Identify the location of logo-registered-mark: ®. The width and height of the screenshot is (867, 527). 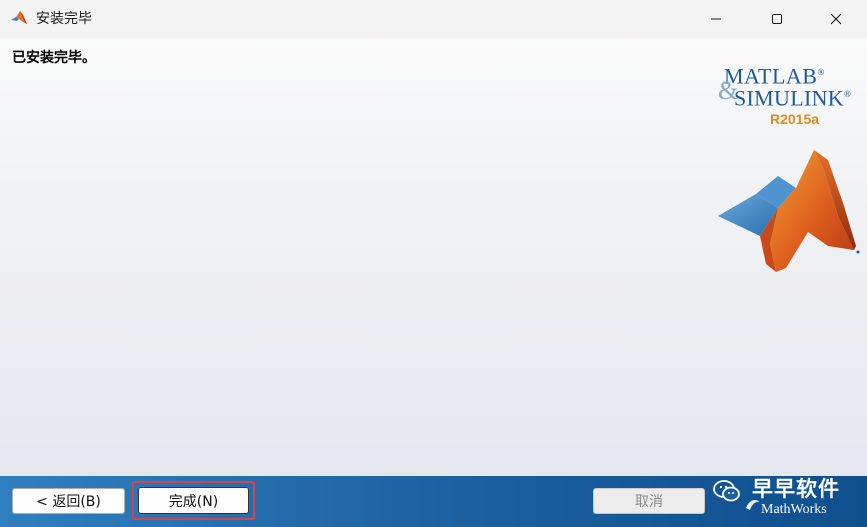
(821, 72).